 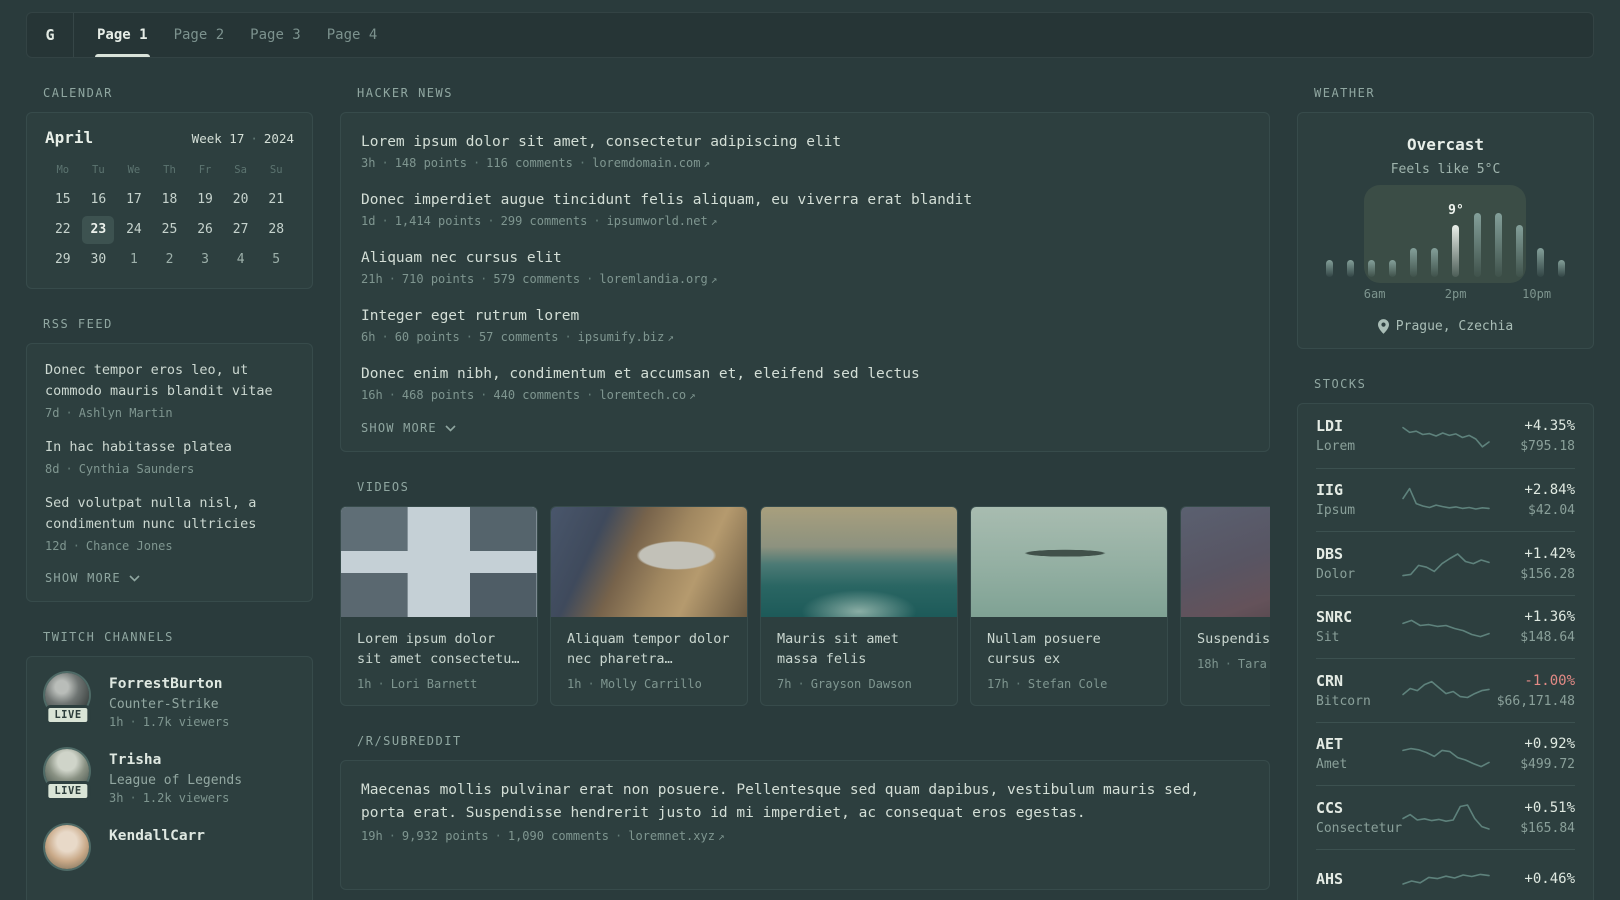 I want to click on rss-item-meta: 12d · Chance Jones, so click(x=109, y=546).